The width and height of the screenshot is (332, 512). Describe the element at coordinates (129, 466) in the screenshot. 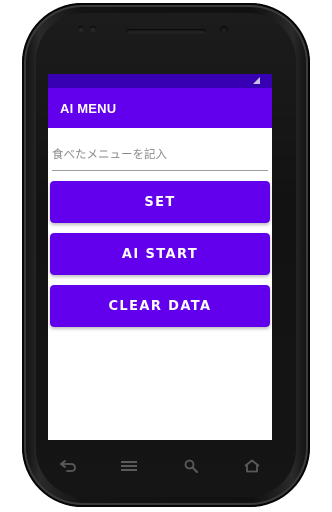

I see `home-menu-icon` at that location.